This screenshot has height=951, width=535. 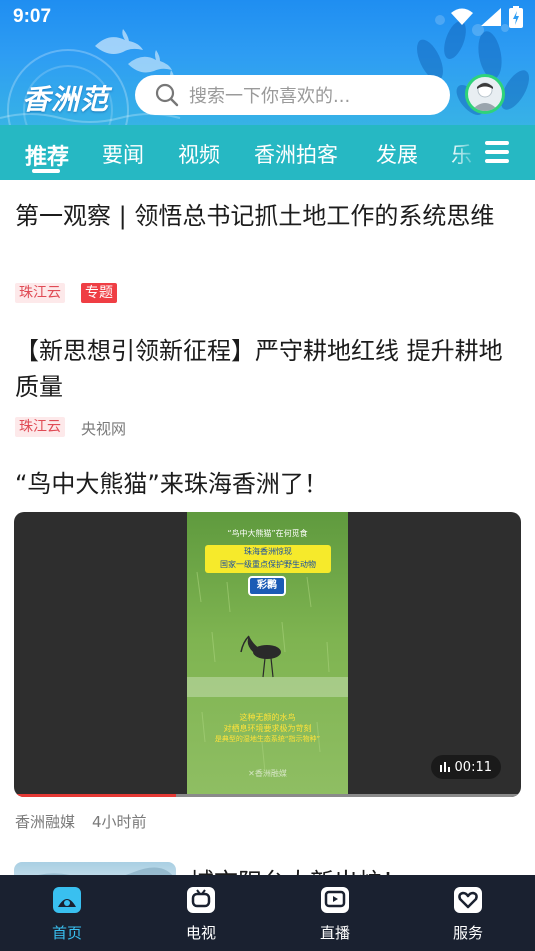 I want to click on video-title: “鸟中大熊猫”来珠海香洲了！, so click(x=267, y=484).